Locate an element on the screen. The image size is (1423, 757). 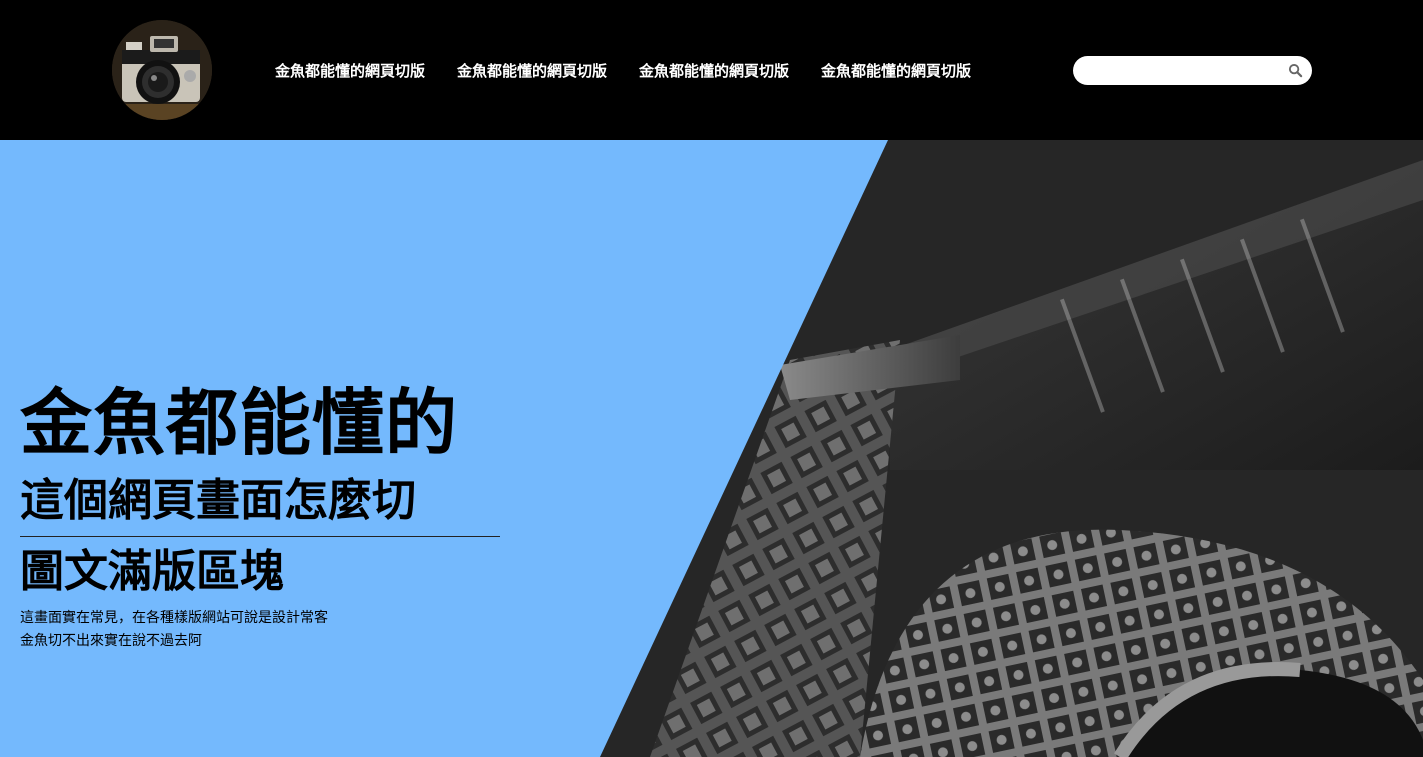
hero-description: 這畫面實在常見，在各種樣版網站可說是設計常客 金魚切不出來實在說不過去阿 is located at coordinates (260, 630).